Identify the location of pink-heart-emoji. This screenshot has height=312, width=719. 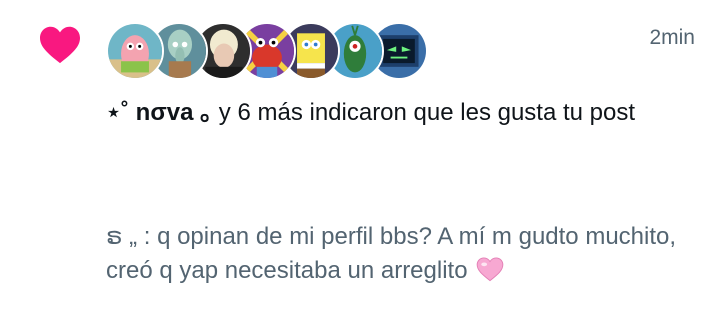
(490, 269).